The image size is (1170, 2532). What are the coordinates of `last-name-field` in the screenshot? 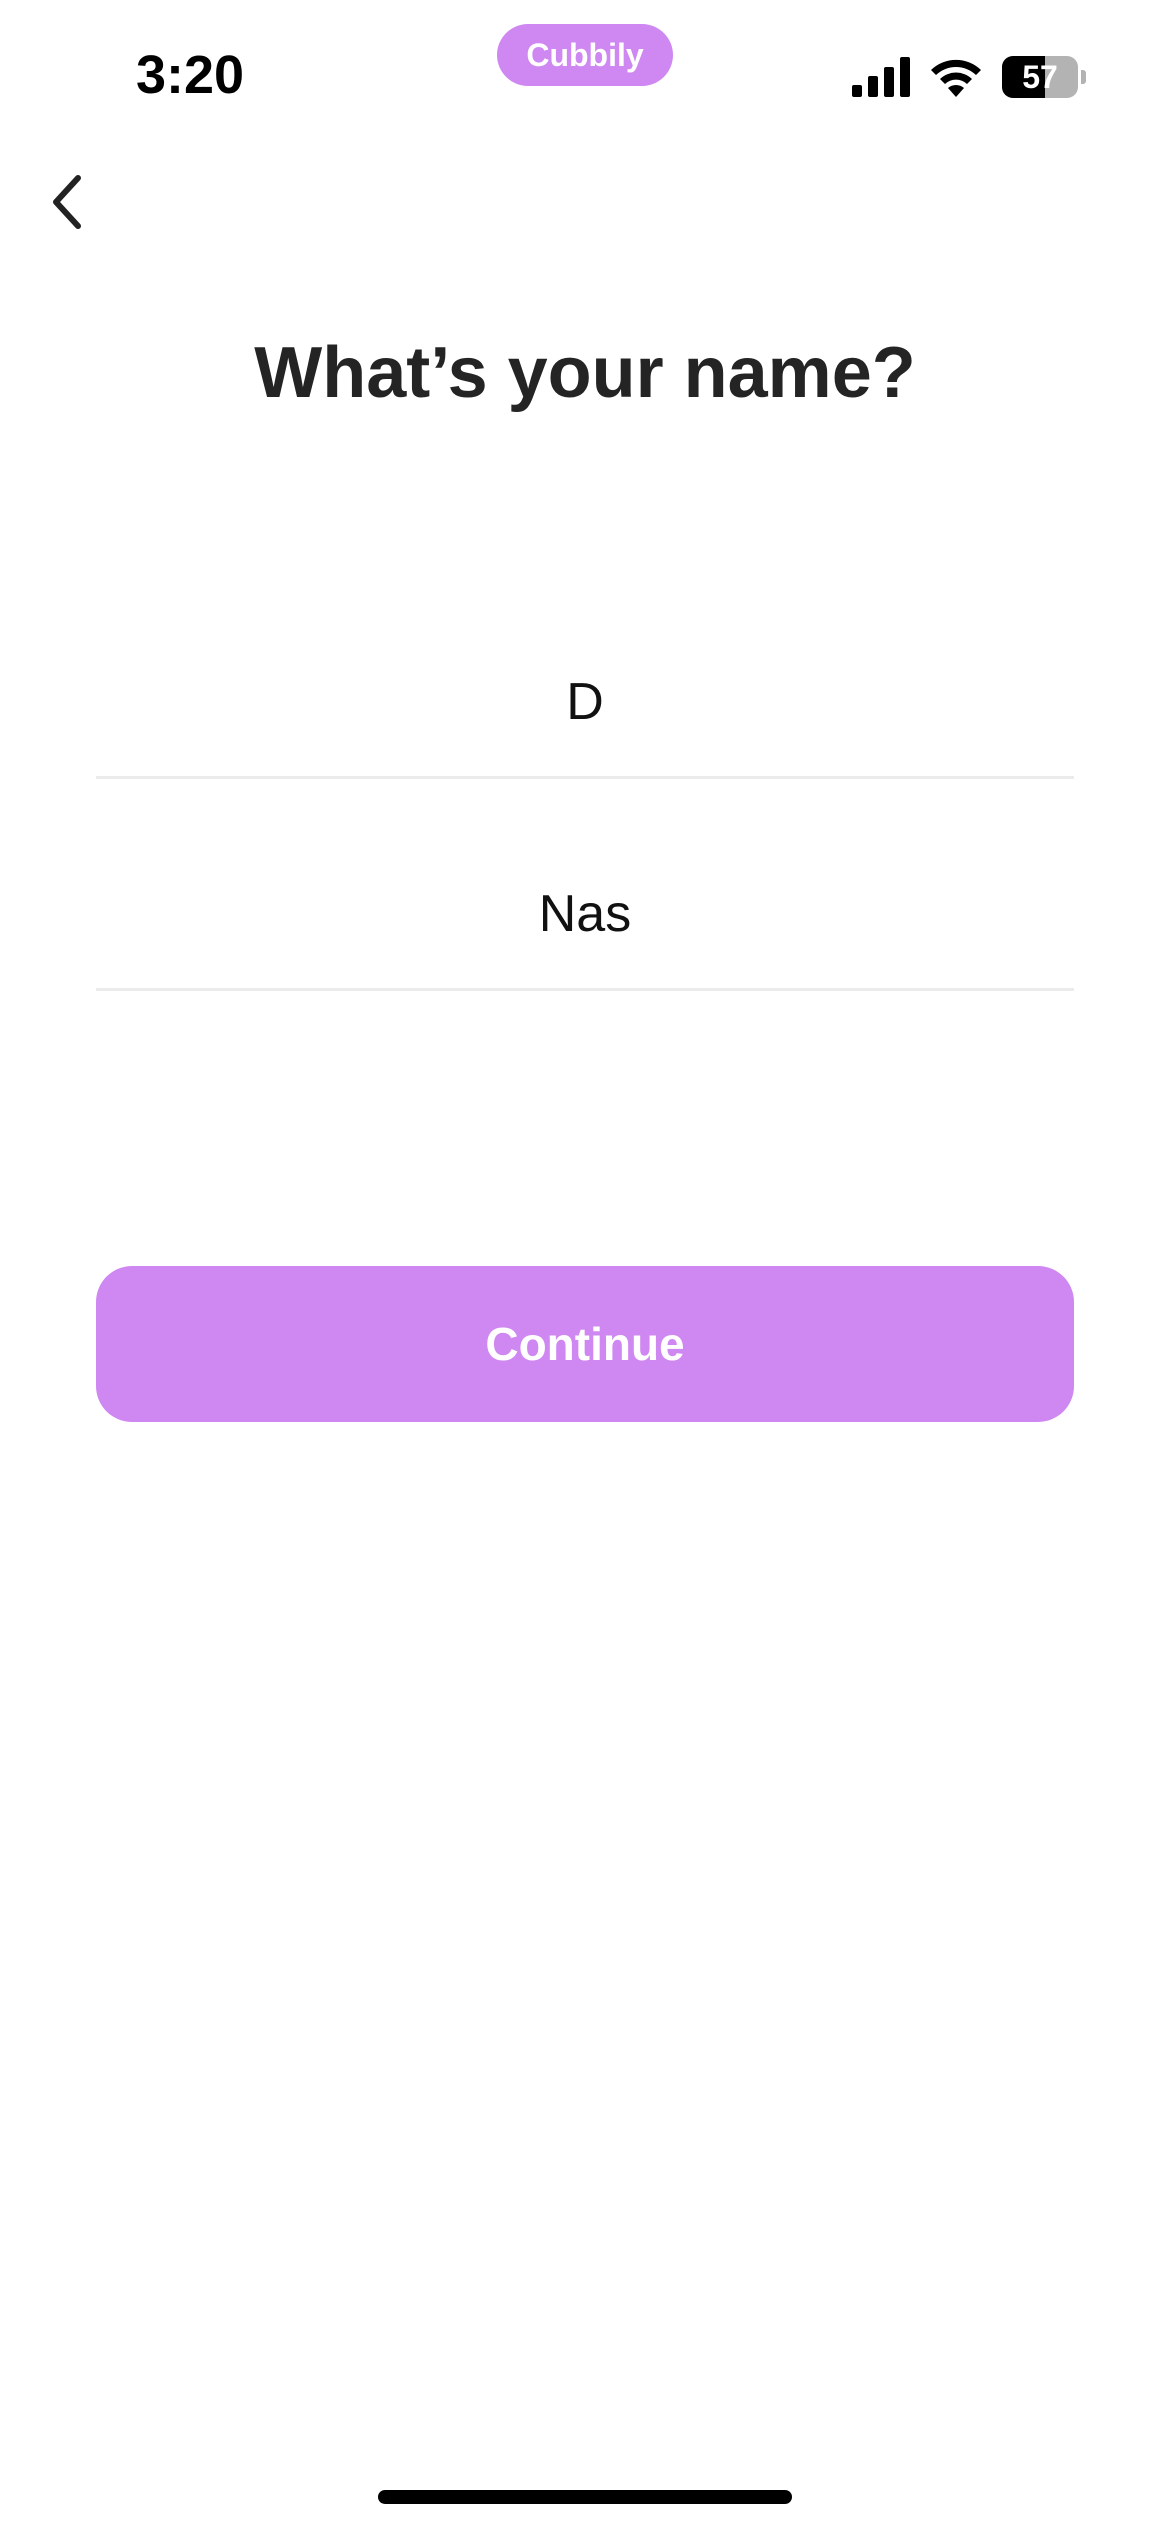 It's located at (585, 914).